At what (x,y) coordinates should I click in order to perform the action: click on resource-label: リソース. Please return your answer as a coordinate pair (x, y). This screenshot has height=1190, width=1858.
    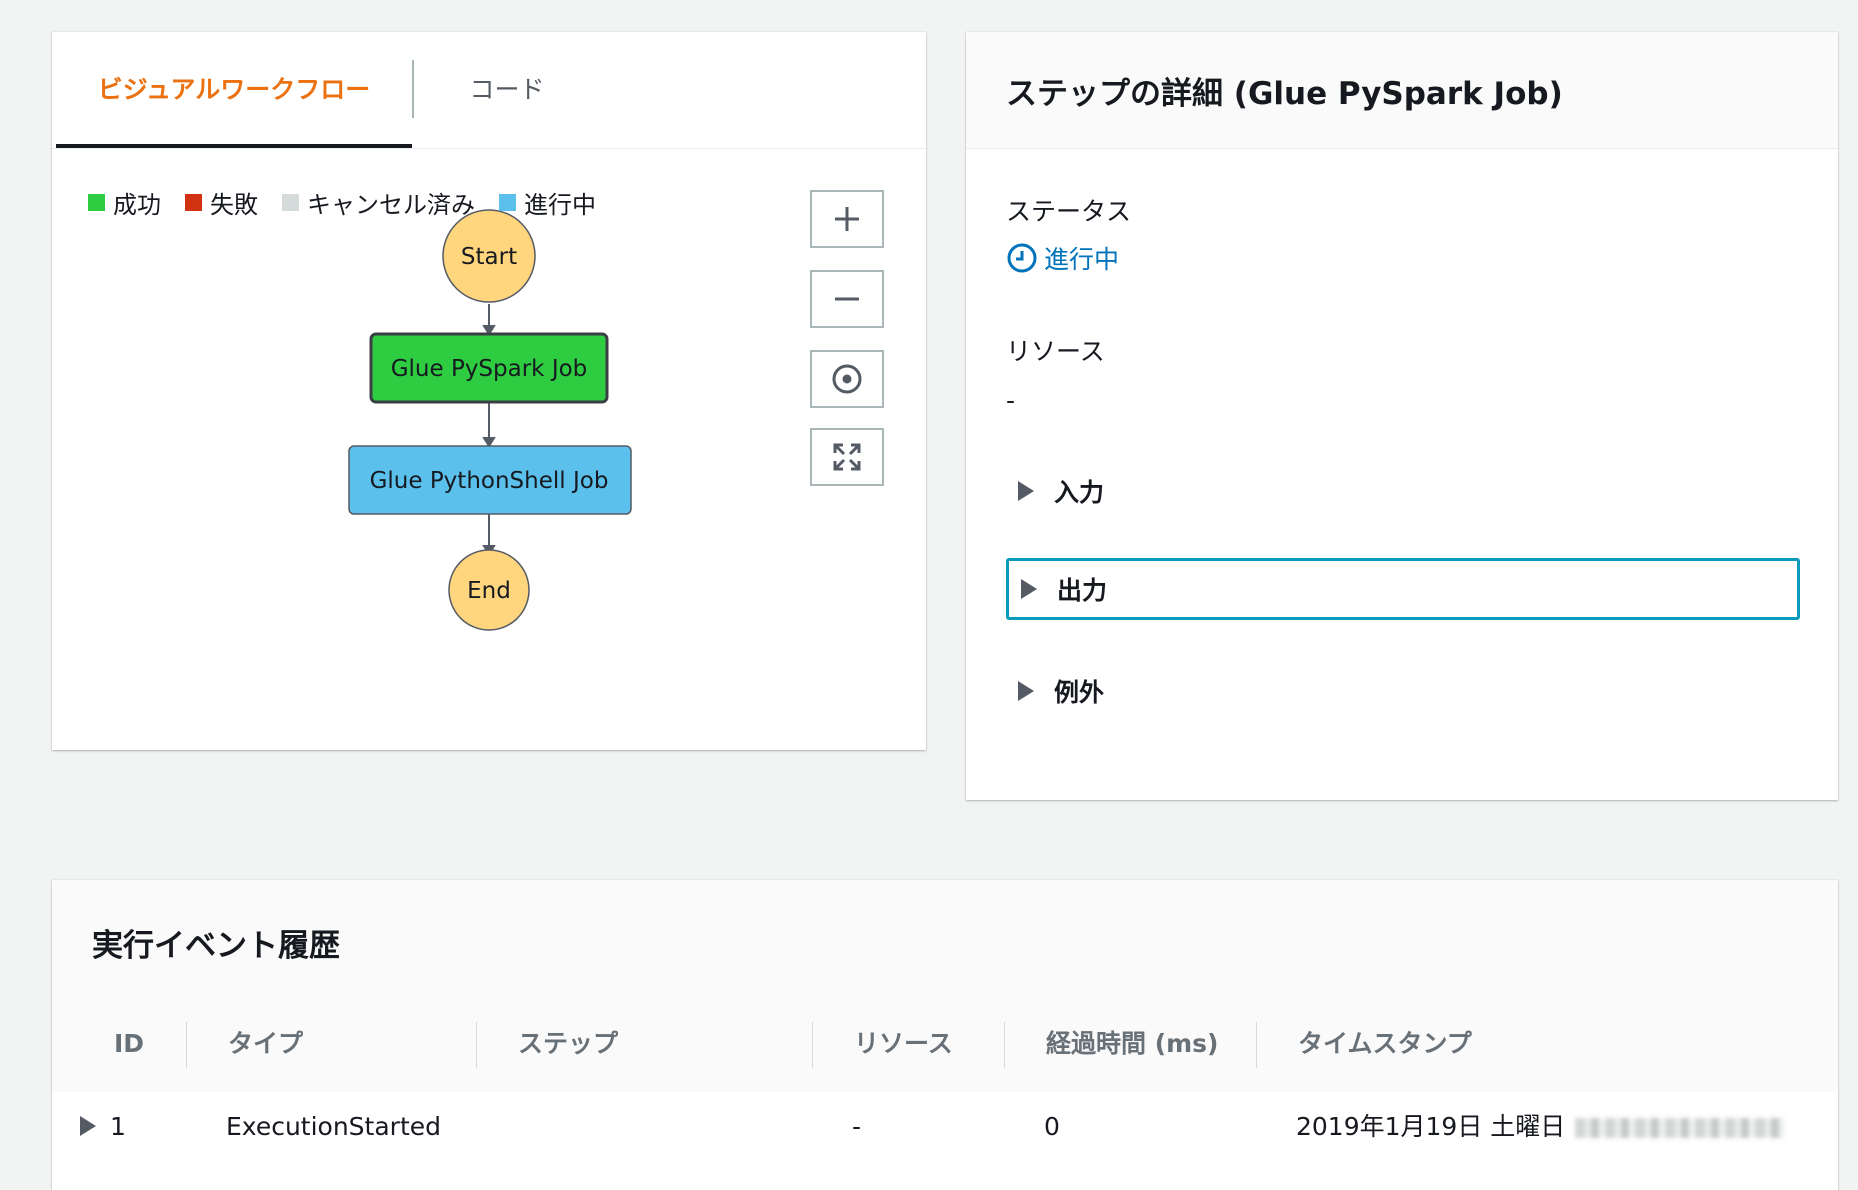
    Looking at the image, I should click on (1055, 351).